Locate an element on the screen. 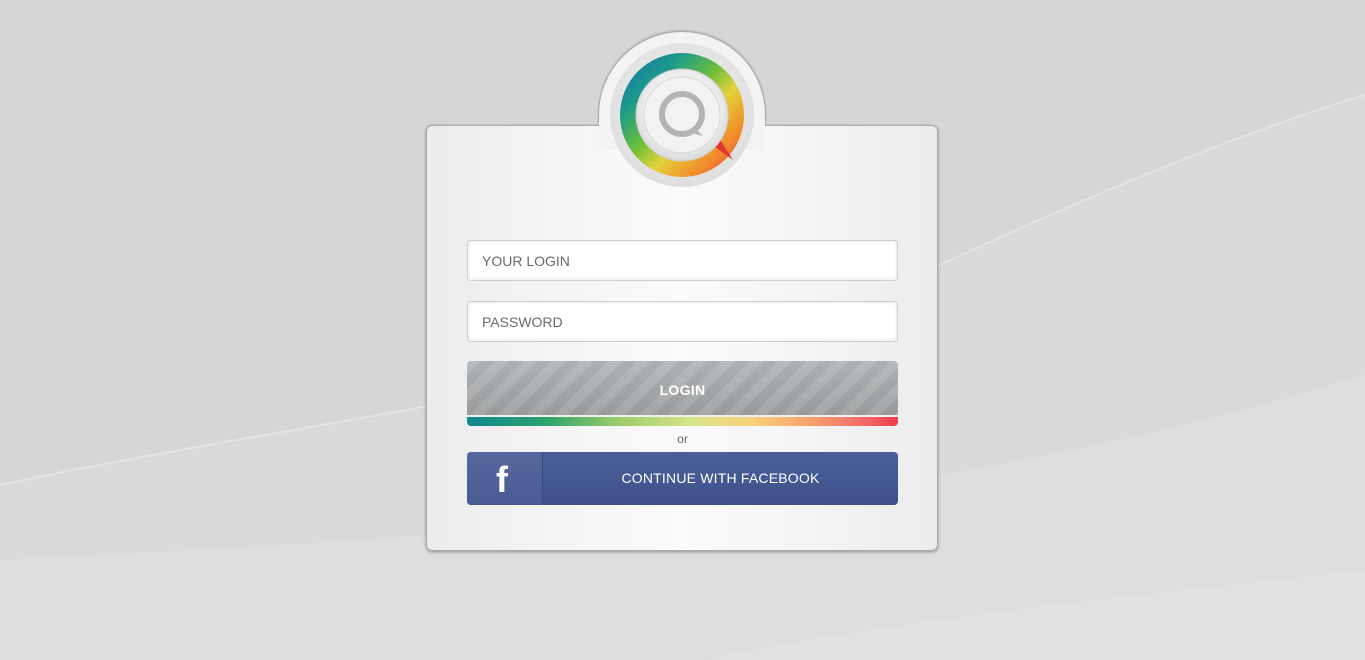 This screenshot has width=1365, height=660. facebook-login-button: f CONTINUE WITH FACEBOOK is located at coordinates (682, 478).